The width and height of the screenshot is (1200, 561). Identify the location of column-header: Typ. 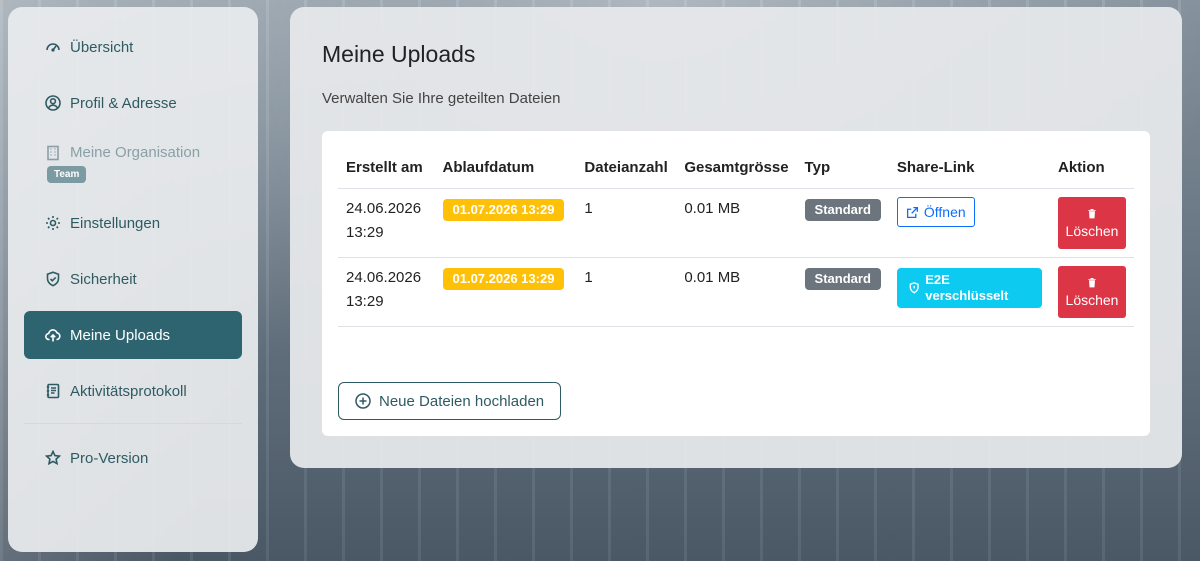
(842, 168).